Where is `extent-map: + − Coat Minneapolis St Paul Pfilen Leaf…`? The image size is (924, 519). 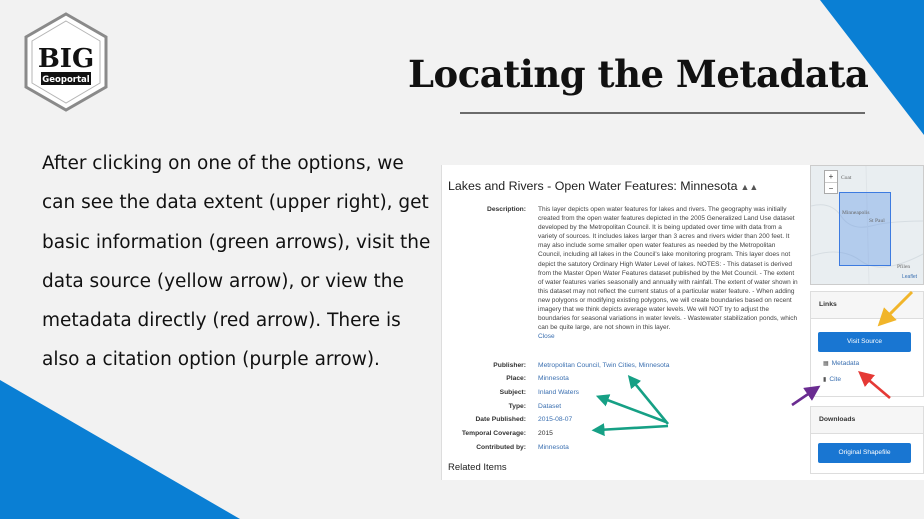
extent-map: + − Coat Minneapolis St Paul Pfilen Leaf… is located at coordinates (867, 225).